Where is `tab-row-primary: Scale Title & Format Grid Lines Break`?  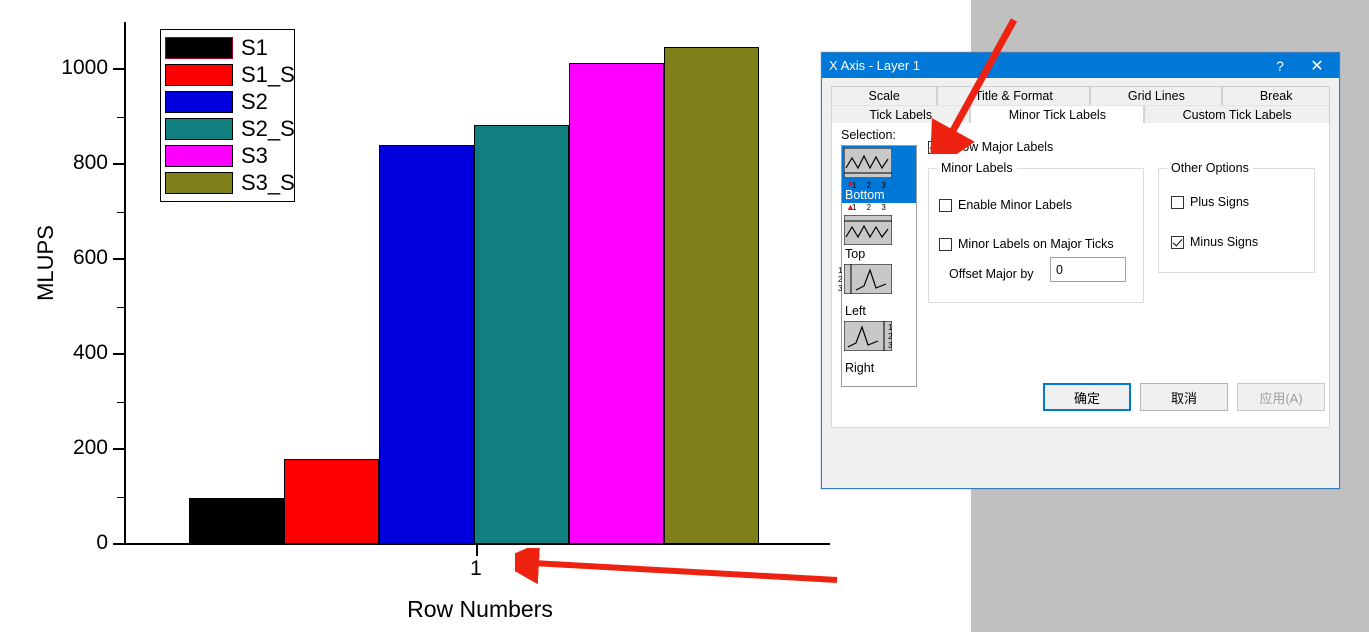 tab-row-primary: Scale Title & Format Grid Lines Break is located at coordinates (1081, 95).